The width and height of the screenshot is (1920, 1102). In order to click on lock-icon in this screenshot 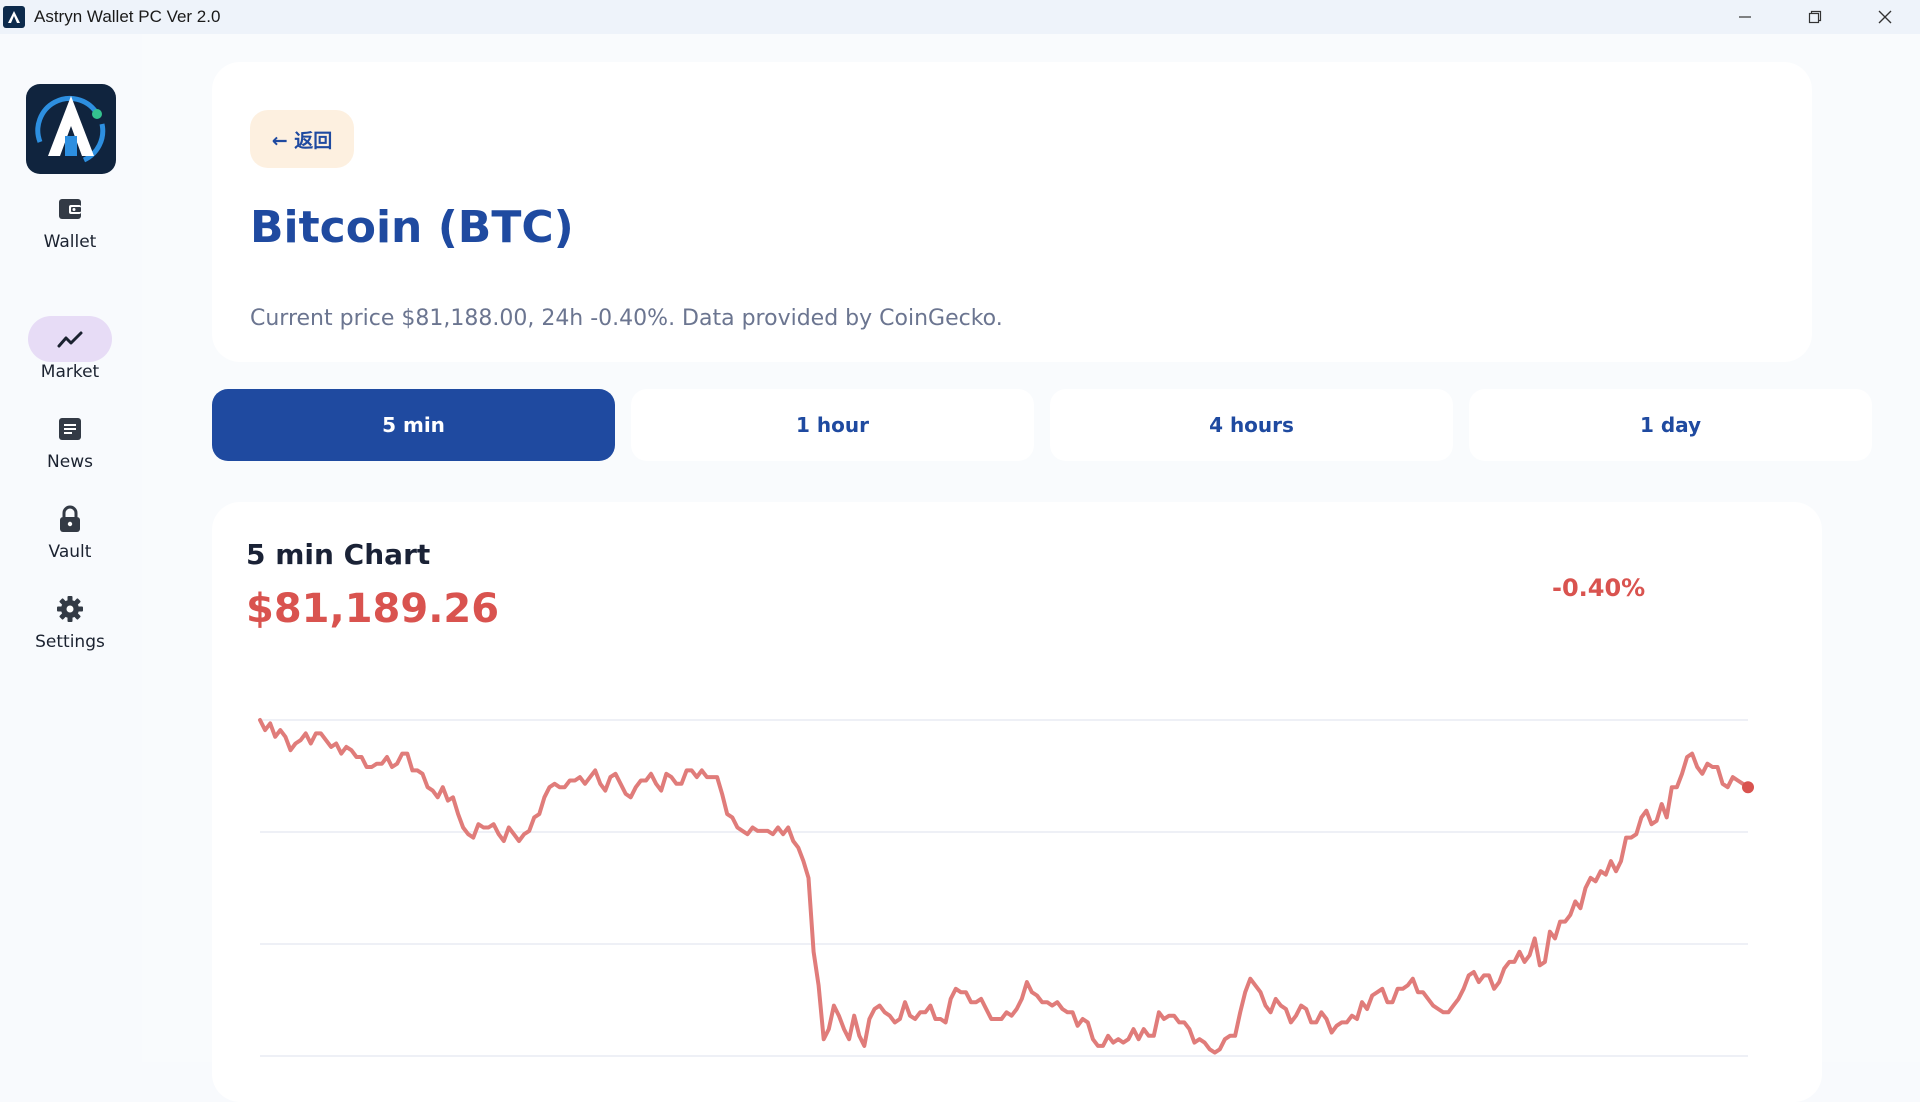, I will do `click(70, 518)`.